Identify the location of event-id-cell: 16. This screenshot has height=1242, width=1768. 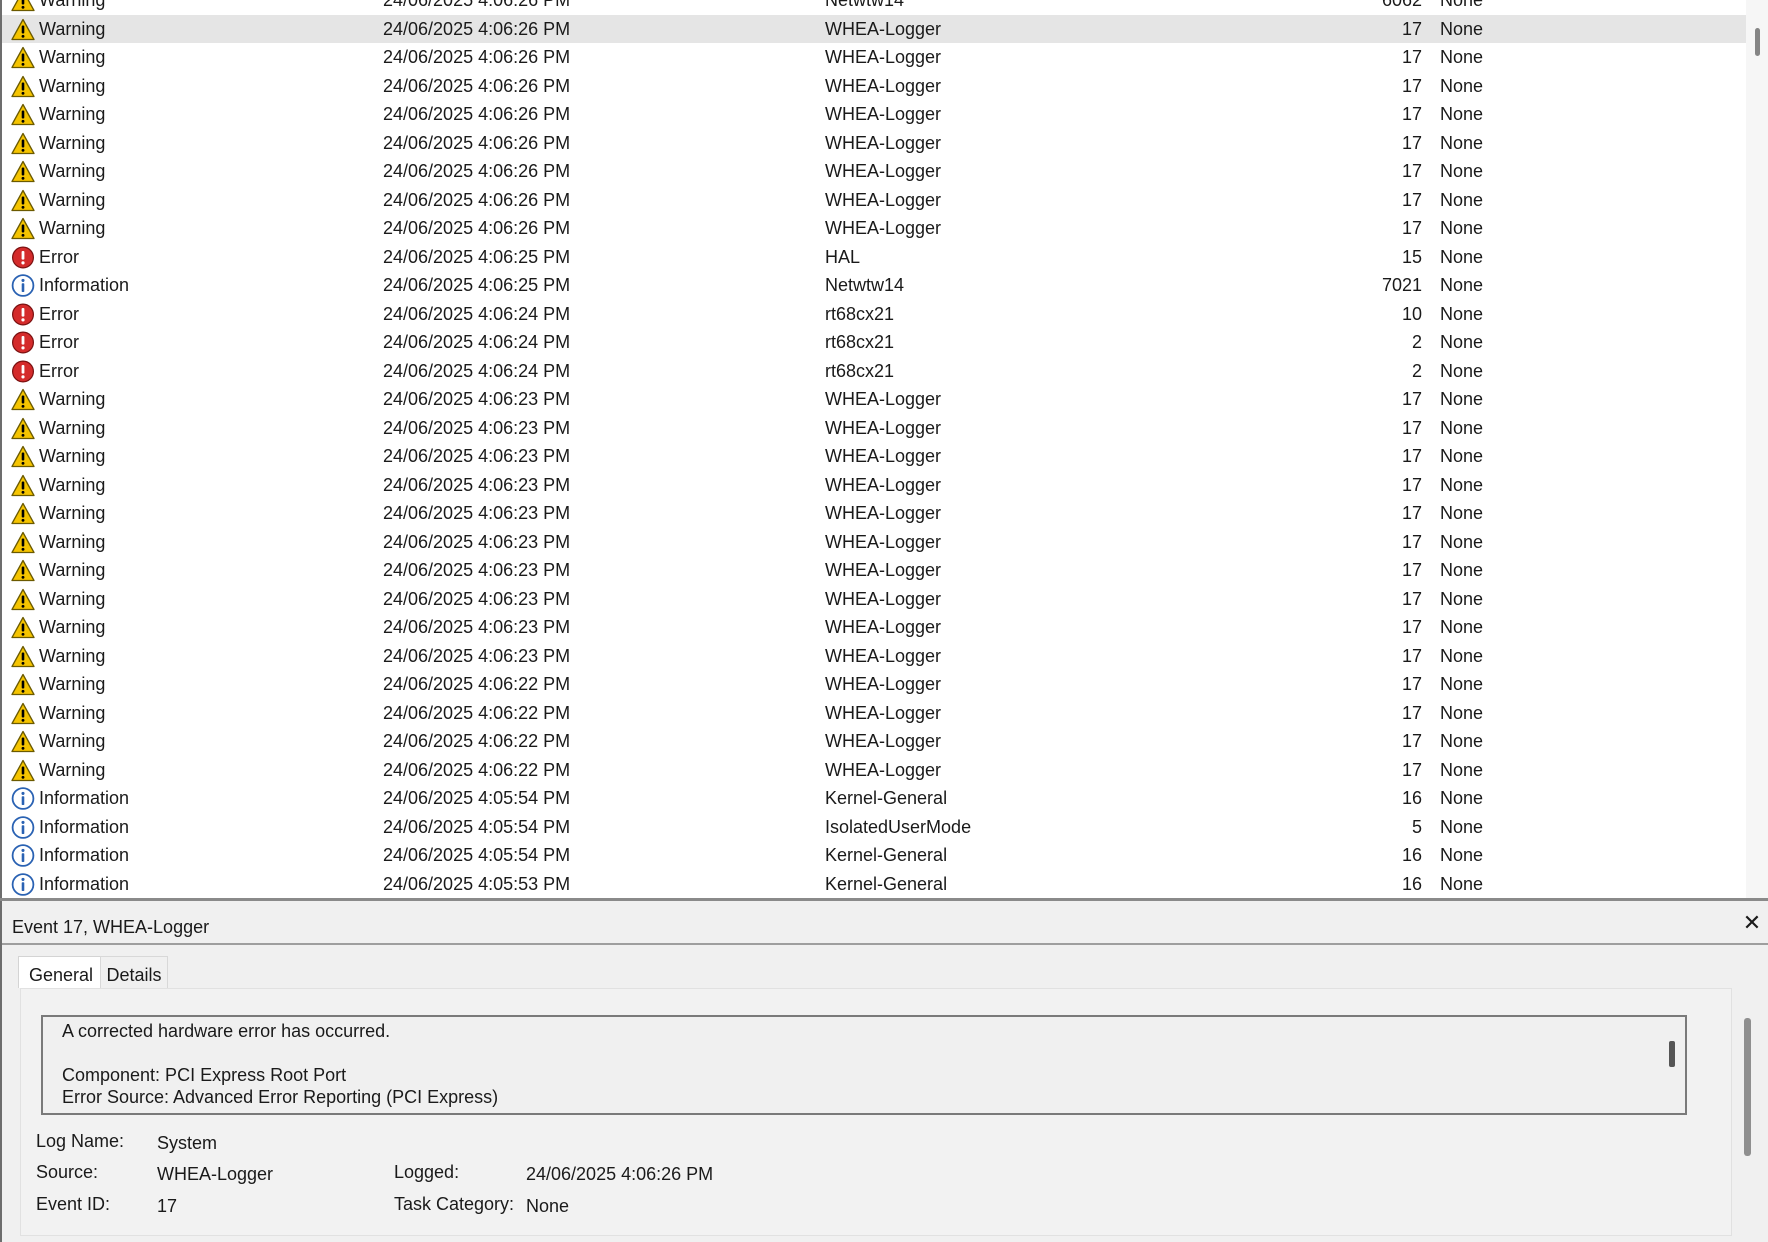
(1411, 855).